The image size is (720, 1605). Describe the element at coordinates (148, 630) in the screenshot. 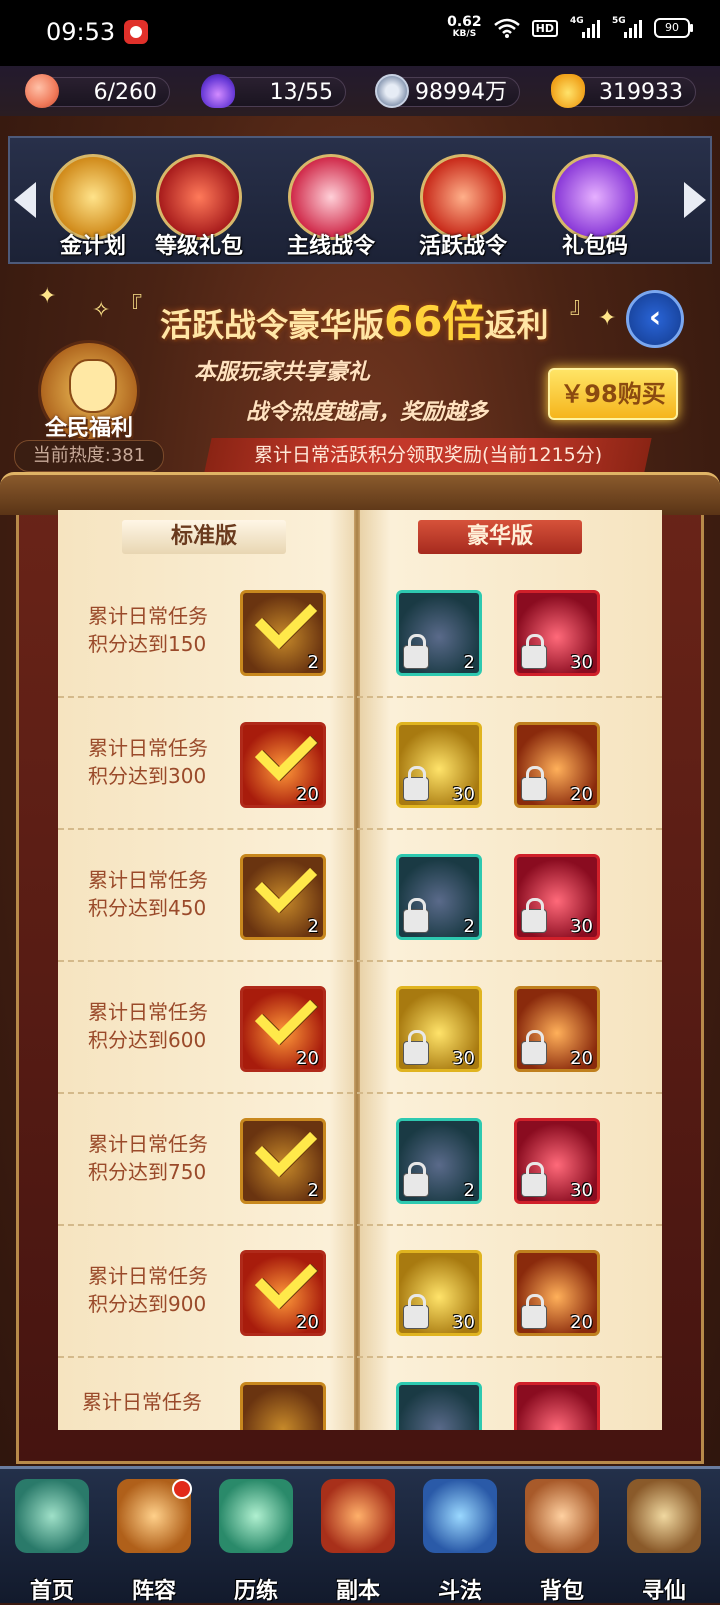

I see `row-requirement: 累计日常任务 积分达到150` at that location.